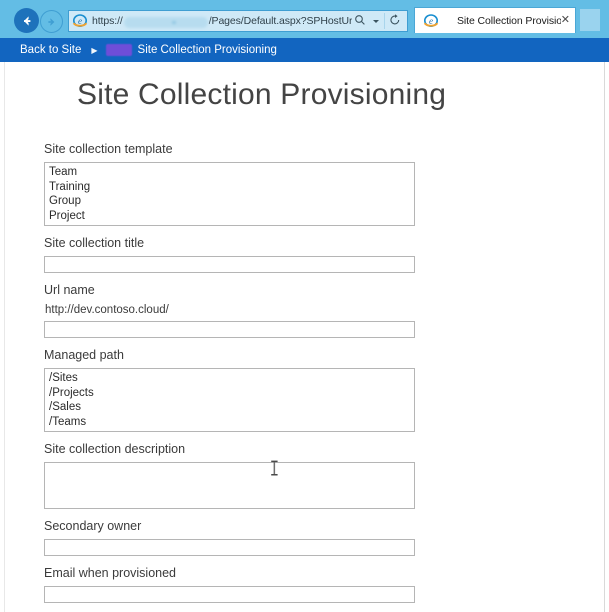 This screenshot has width=609, height=612. I want to click on forward-arrow-icon, so click(52, 22).